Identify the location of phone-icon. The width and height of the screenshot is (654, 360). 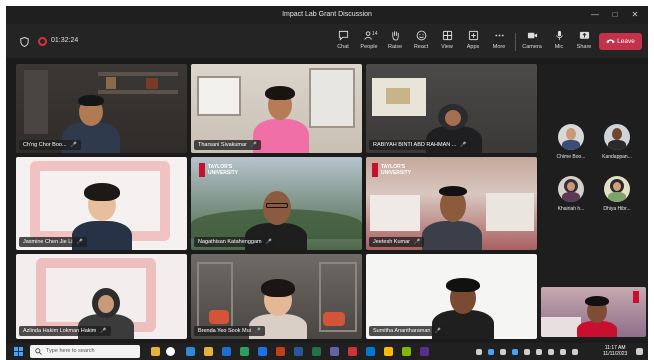
(610, 41).